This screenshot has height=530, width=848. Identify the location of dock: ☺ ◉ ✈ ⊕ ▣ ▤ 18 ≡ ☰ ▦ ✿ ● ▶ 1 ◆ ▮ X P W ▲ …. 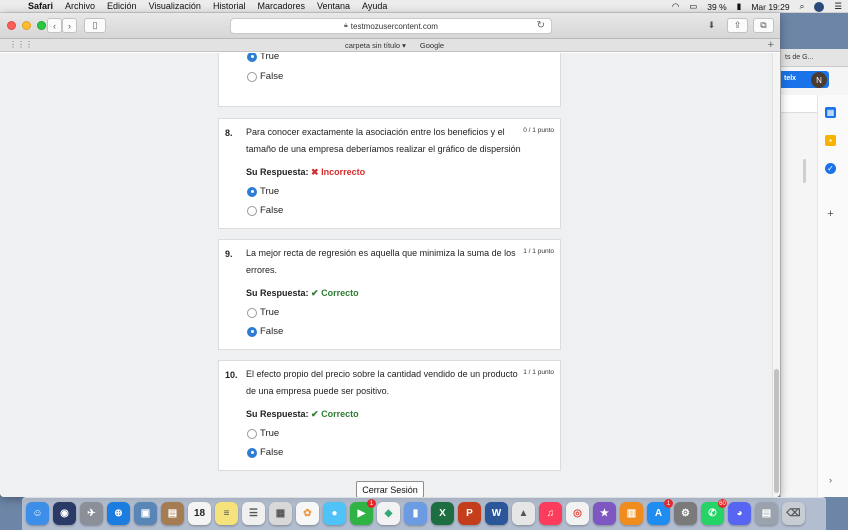
(424, 513).